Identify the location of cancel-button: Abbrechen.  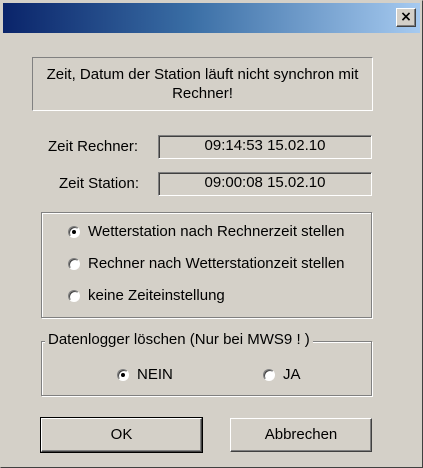
(301, 435).